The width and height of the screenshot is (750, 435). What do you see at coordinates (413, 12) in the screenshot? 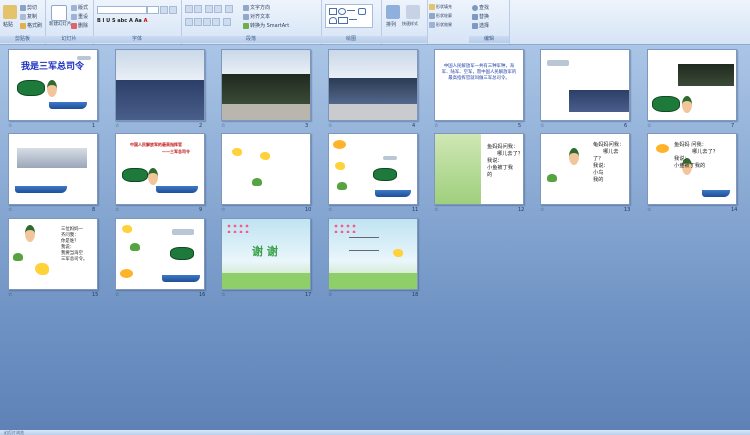
I see `quick-styles-icon` at bounding box center [413, 12].